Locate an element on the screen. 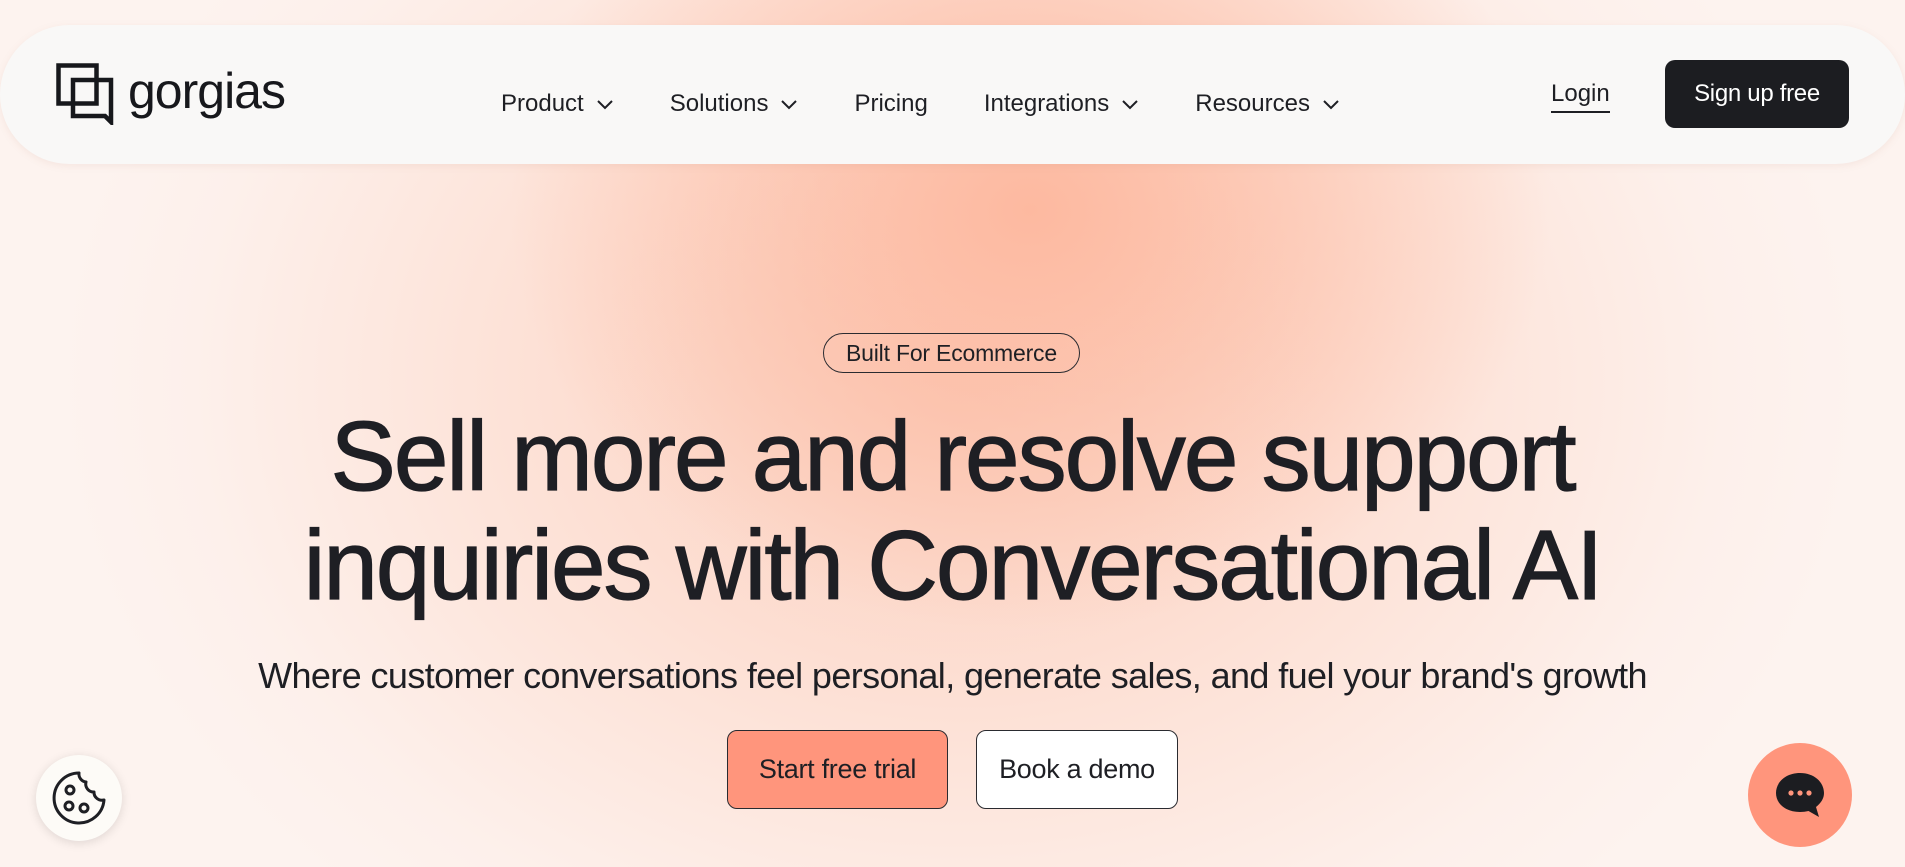 This screenshot has height=867, width=1905. gorgias-logo: gorgias is located at coordinates (171, 94).